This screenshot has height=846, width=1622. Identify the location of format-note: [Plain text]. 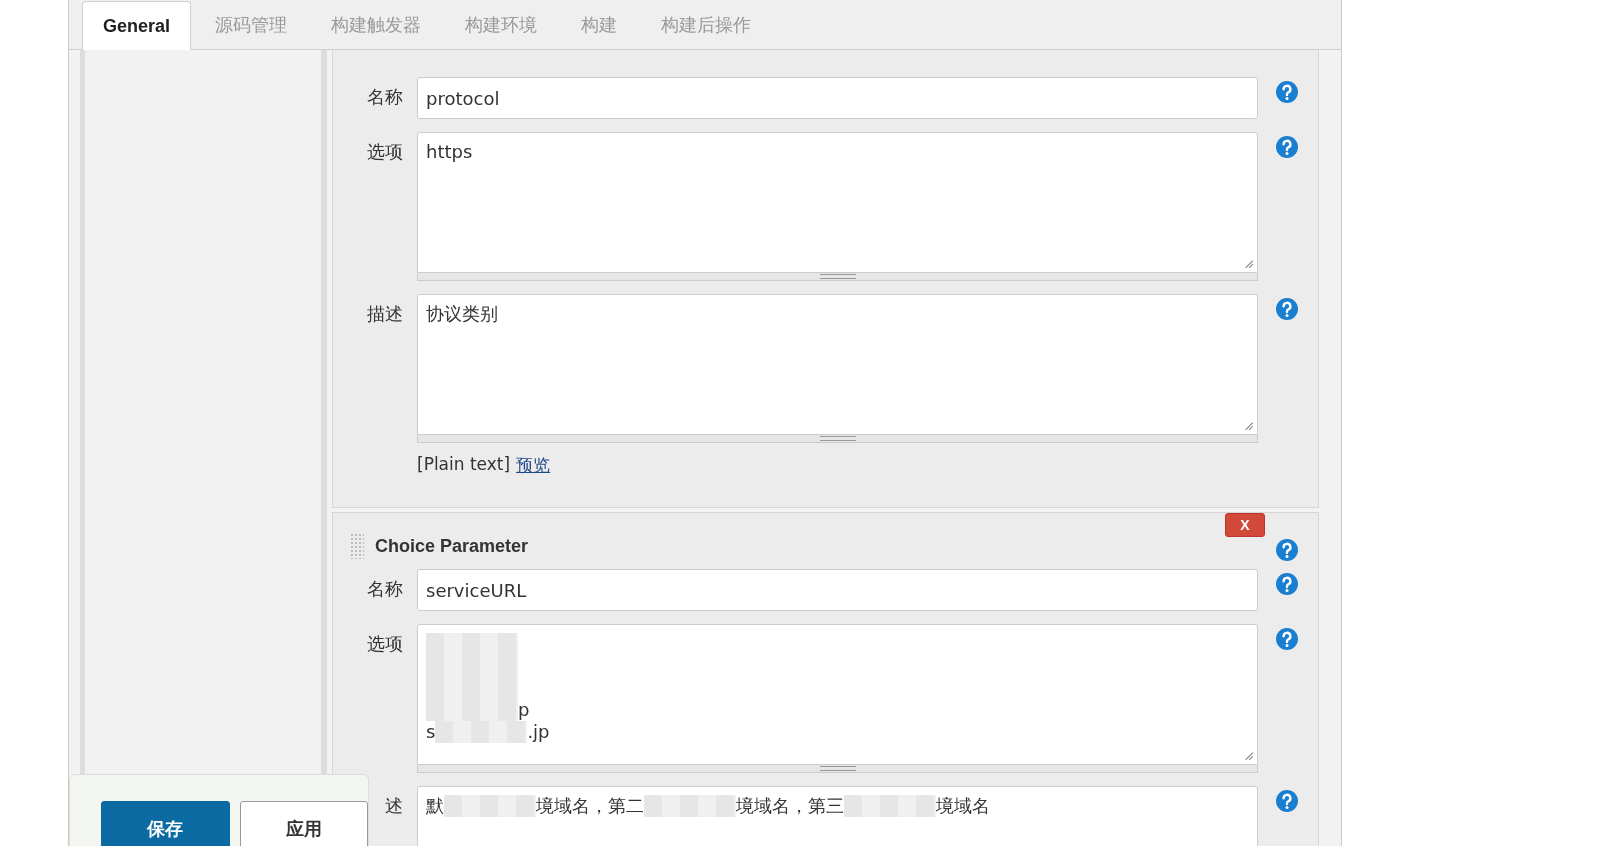
(464, 465).